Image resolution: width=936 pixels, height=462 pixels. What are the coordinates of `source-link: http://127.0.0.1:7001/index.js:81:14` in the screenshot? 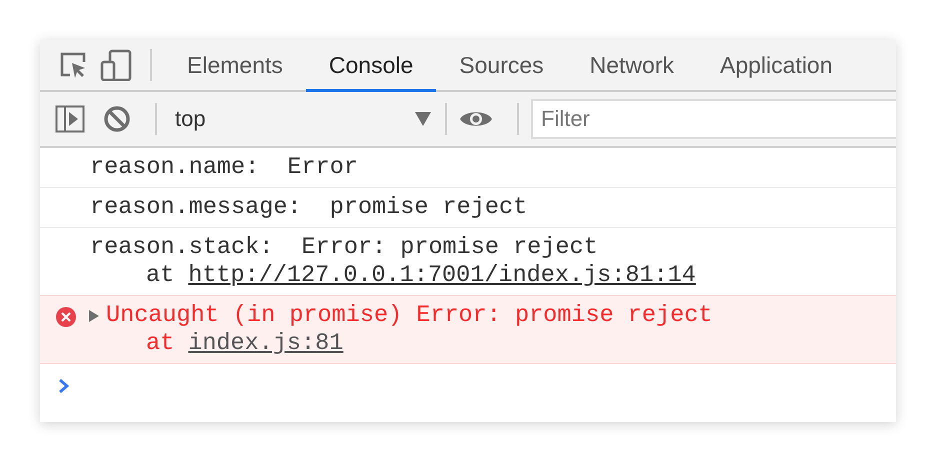 It's located at (442, 276).